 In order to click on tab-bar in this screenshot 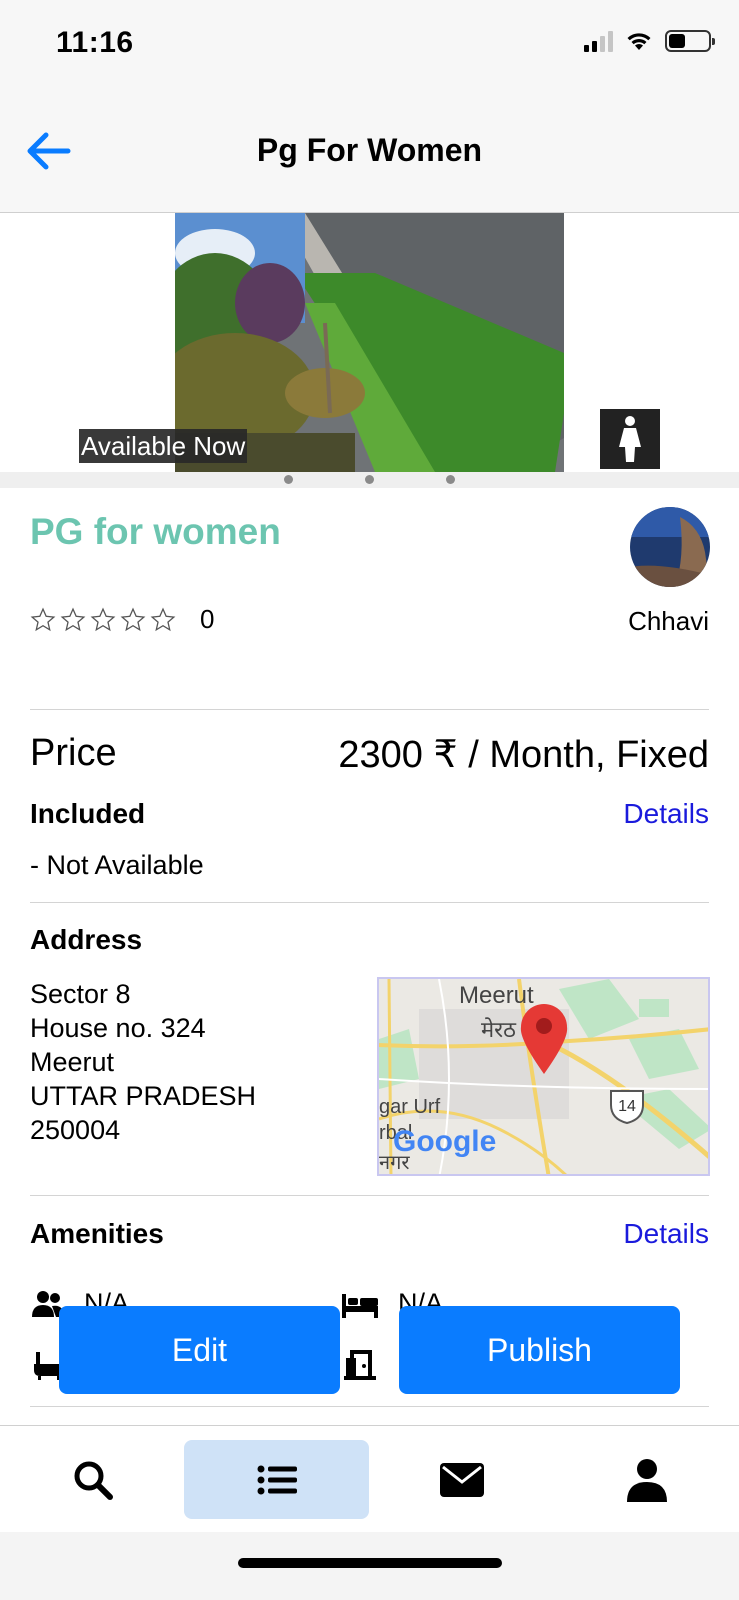, I will do `click(369, 1478)`.